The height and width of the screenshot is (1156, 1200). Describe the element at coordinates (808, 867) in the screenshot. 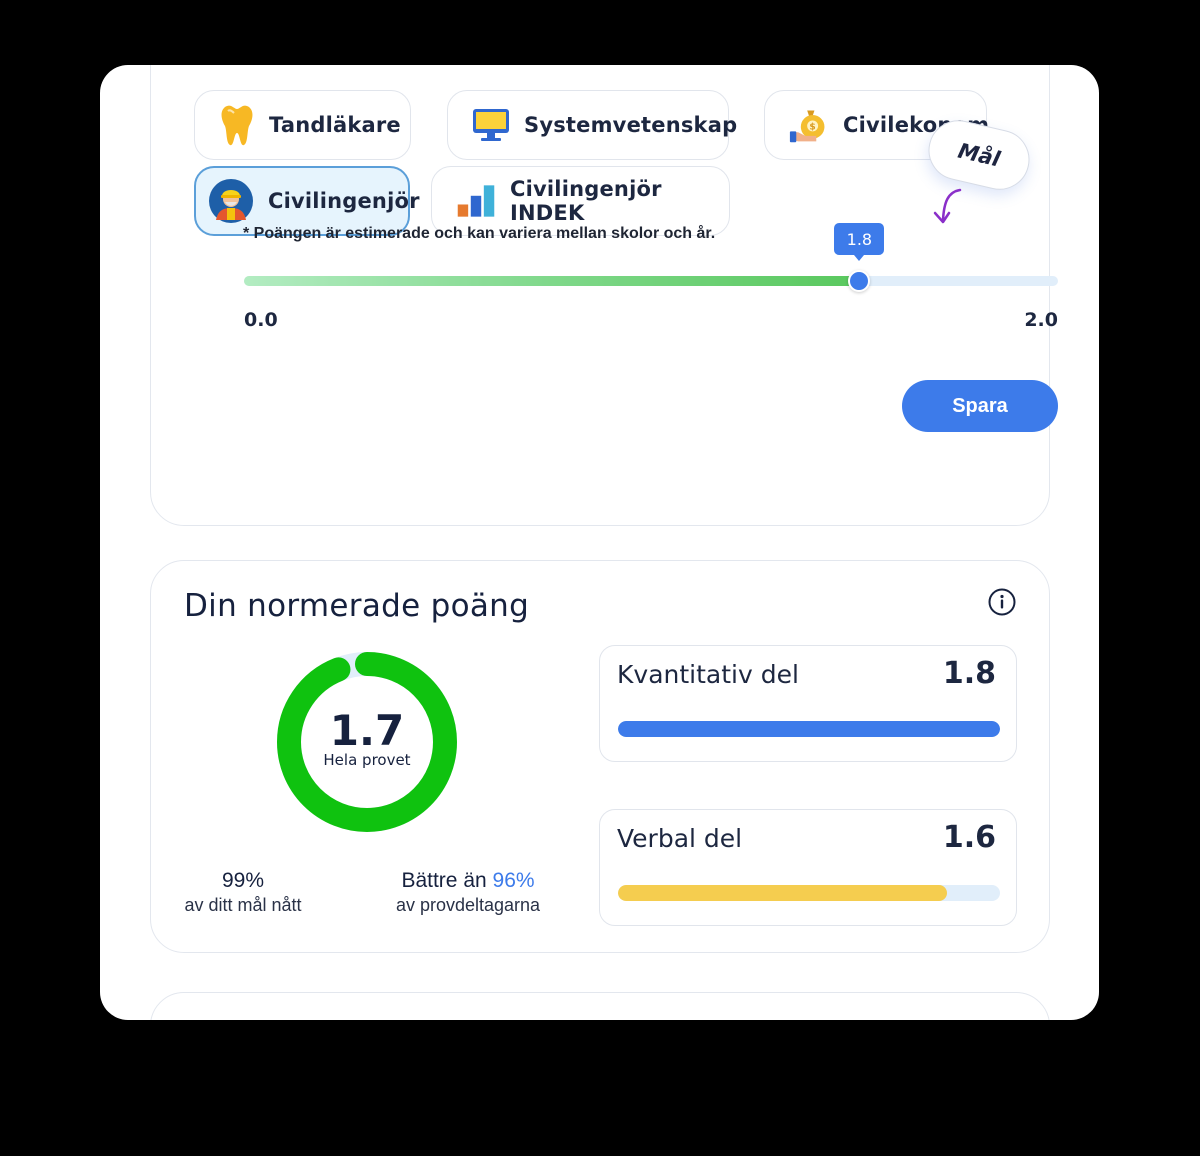

I see `part-score-verbal: Verbal del 1.6` at that location.